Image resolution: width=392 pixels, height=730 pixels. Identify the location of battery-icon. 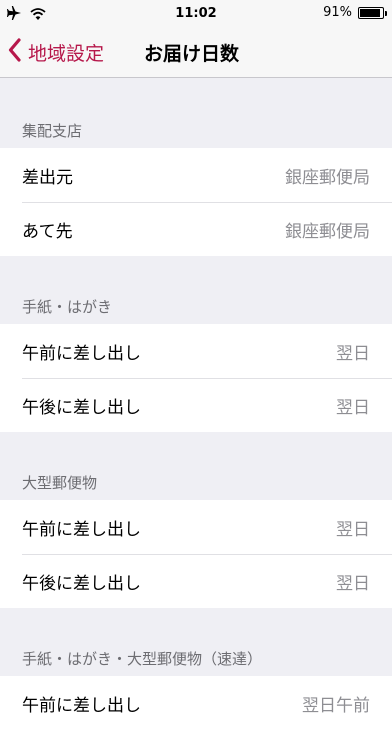
(372, 12).